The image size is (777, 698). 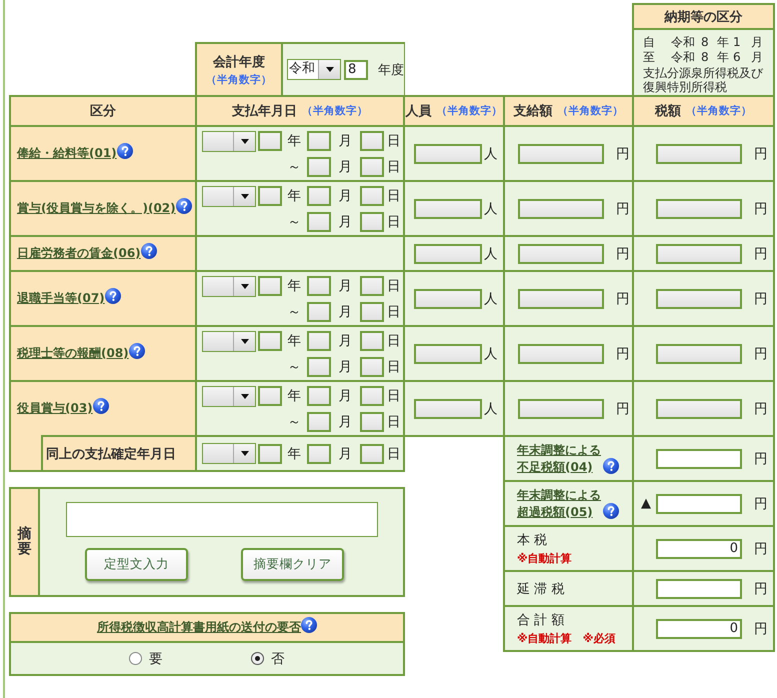 What do you see at coordinates (560, 459) in the screenshot?
I see `adjustment-link: 年末調整による不足税額(04)` at bounding box center [560, 459].